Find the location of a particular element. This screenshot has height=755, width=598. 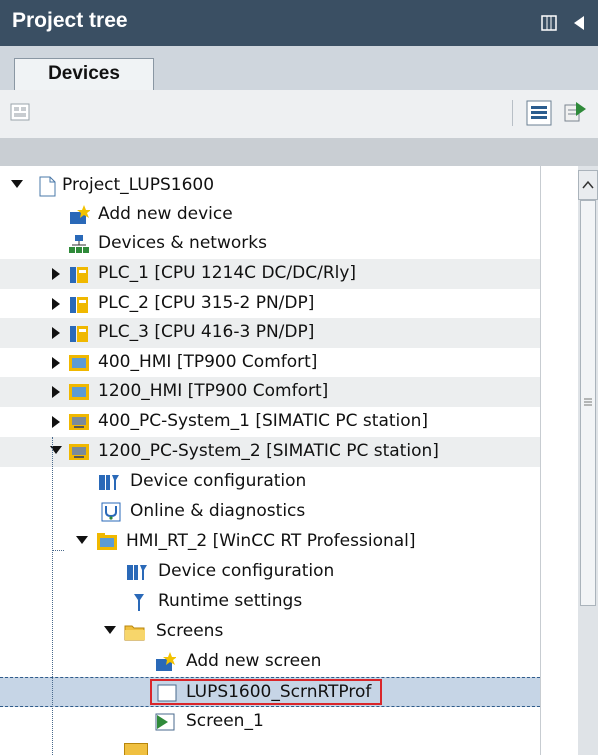

add-device-icon is located at coordinates (79, 215).